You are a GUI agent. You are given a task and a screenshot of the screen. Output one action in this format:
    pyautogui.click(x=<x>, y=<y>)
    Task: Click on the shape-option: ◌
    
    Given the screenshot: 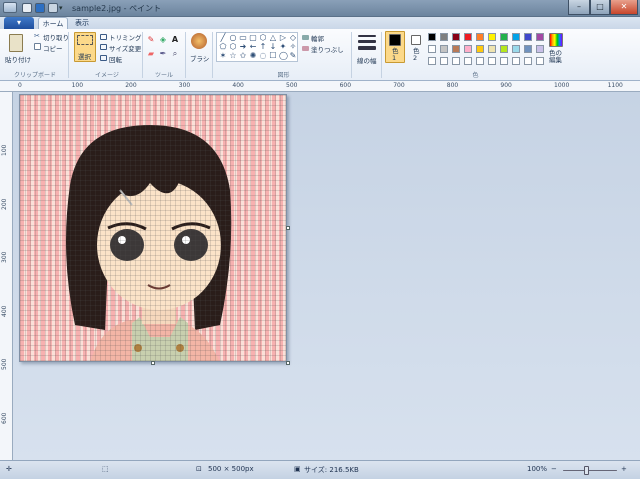 What is the action you would take?
    pyautogui.click(x=263, y=56)
    